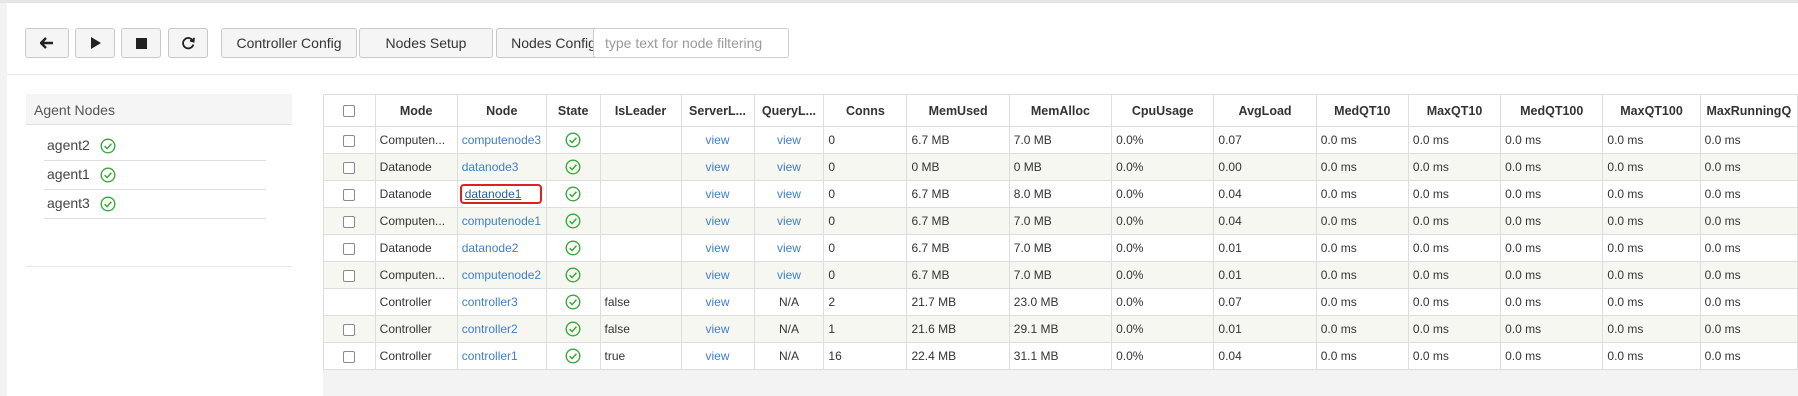  I want to click on query-log-cell: N/A, so click(789, 356).